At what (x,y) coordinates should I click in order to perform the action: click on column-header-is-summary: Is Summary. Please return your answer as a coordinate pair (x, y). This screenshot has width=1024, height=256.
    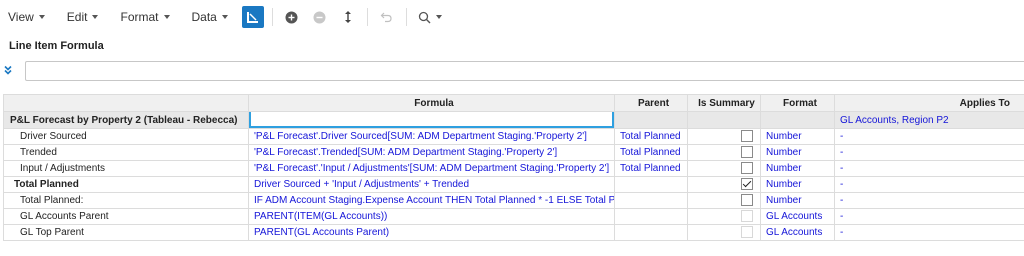
    Looking at the image, I should click on (724, 103).